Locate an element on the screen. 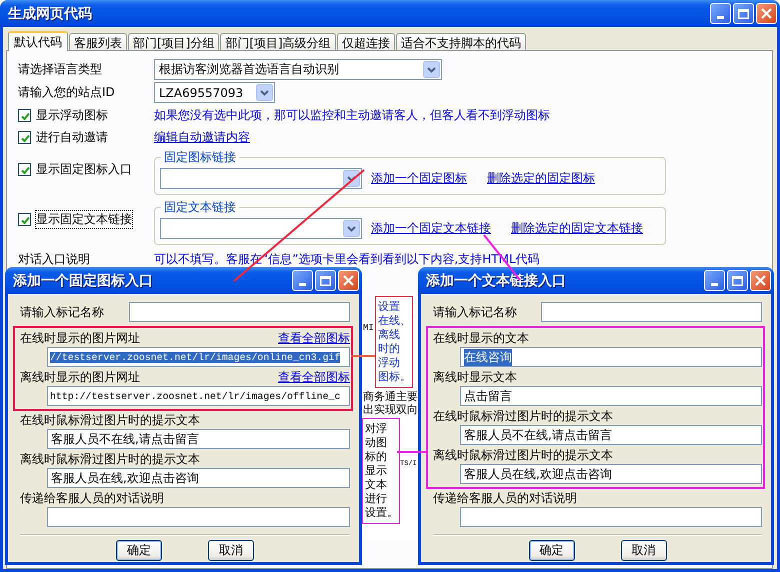 The width and height of the screenshot is (780, 572). link: 删除选定的固定图标 is located at coordinates (541, 178).